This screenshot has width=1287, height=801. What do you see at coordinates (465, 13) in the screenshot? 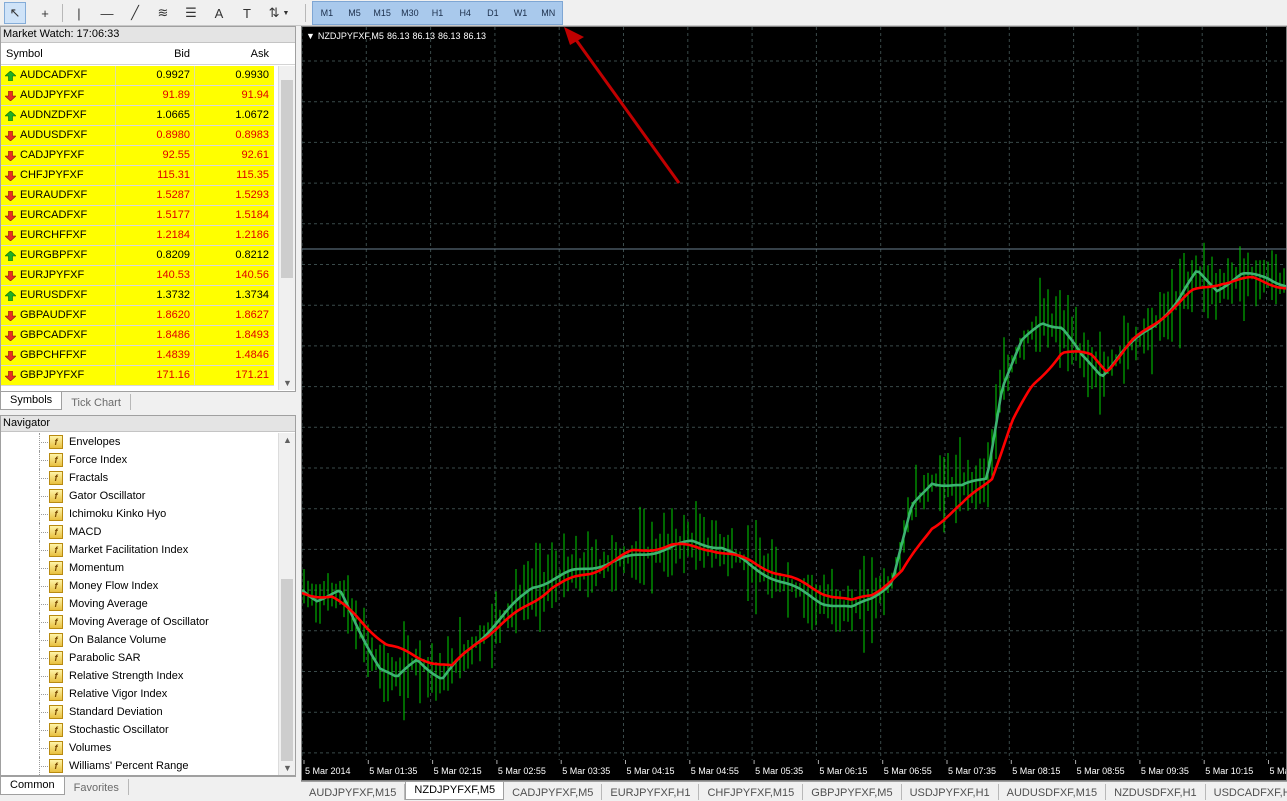
I see `timeframe-h4: H4` at bounding box center [465, 13].